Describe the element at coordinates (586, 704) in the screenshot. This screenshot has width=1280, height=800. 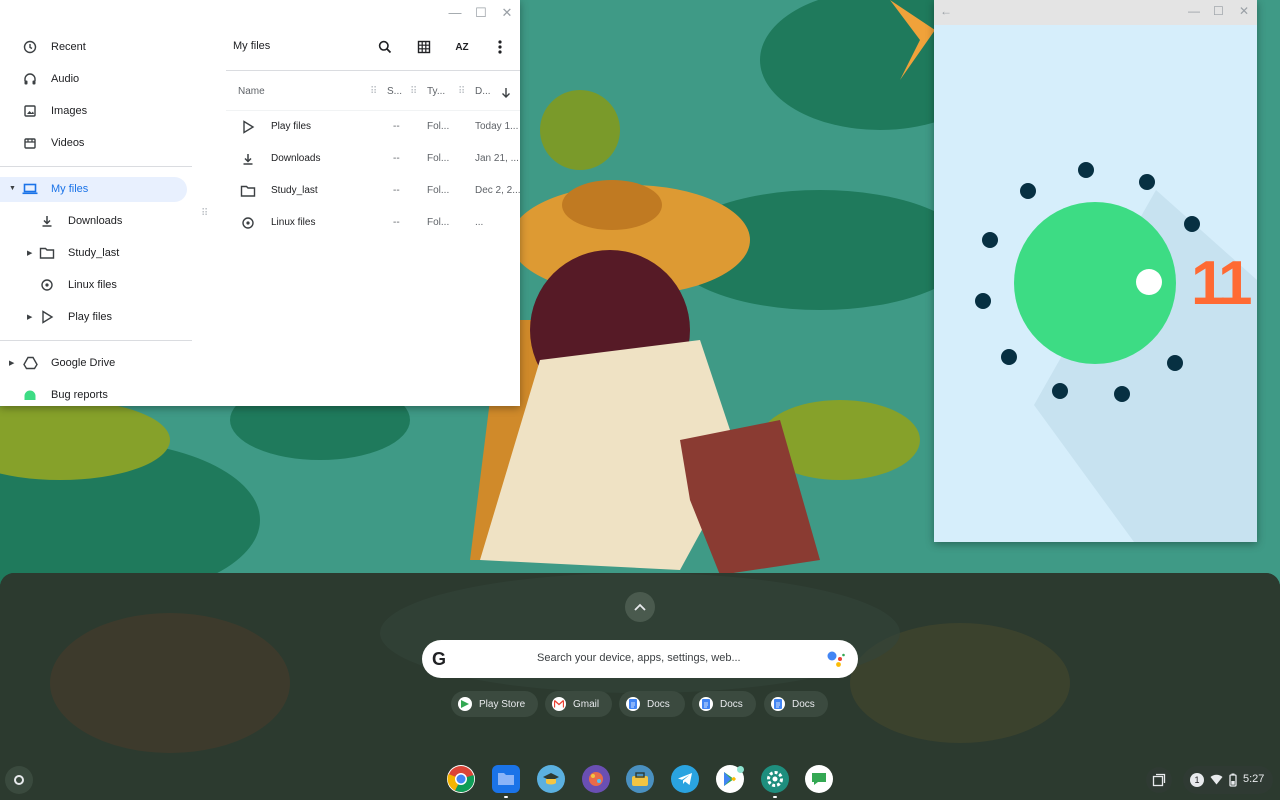
I see `chip-label: Gmail` at that location.